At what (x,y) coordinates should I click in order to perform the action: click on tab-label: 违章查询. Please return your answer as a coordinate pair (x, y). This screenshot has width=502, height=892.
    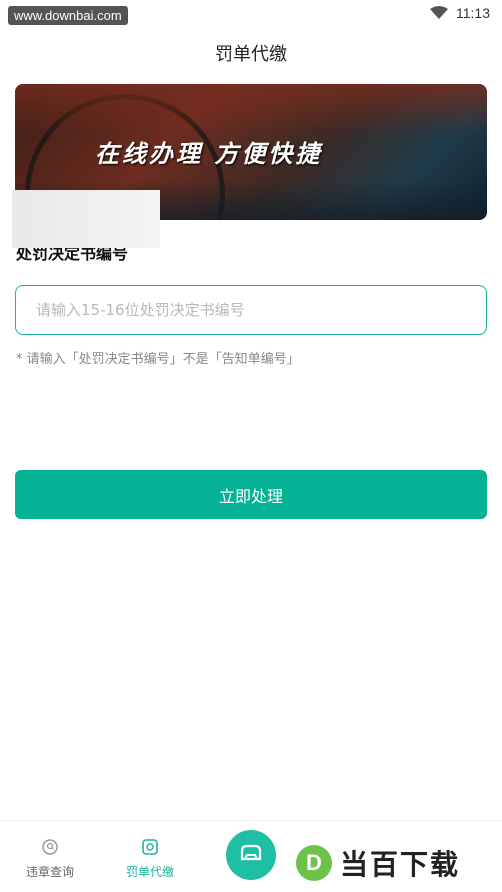
    Looking at the image, I should click on (49, 872).